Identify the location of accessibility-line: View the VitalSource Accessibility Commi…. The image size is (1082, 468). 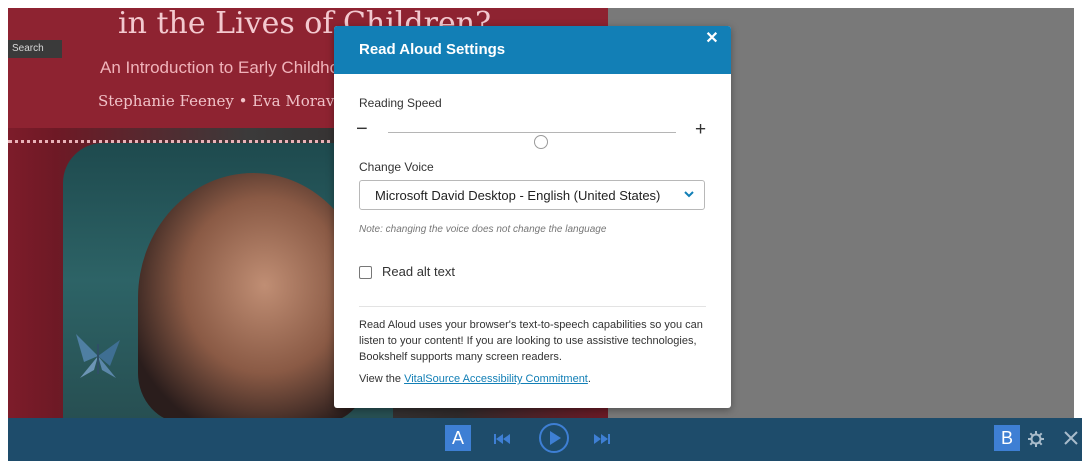
(475, 379).